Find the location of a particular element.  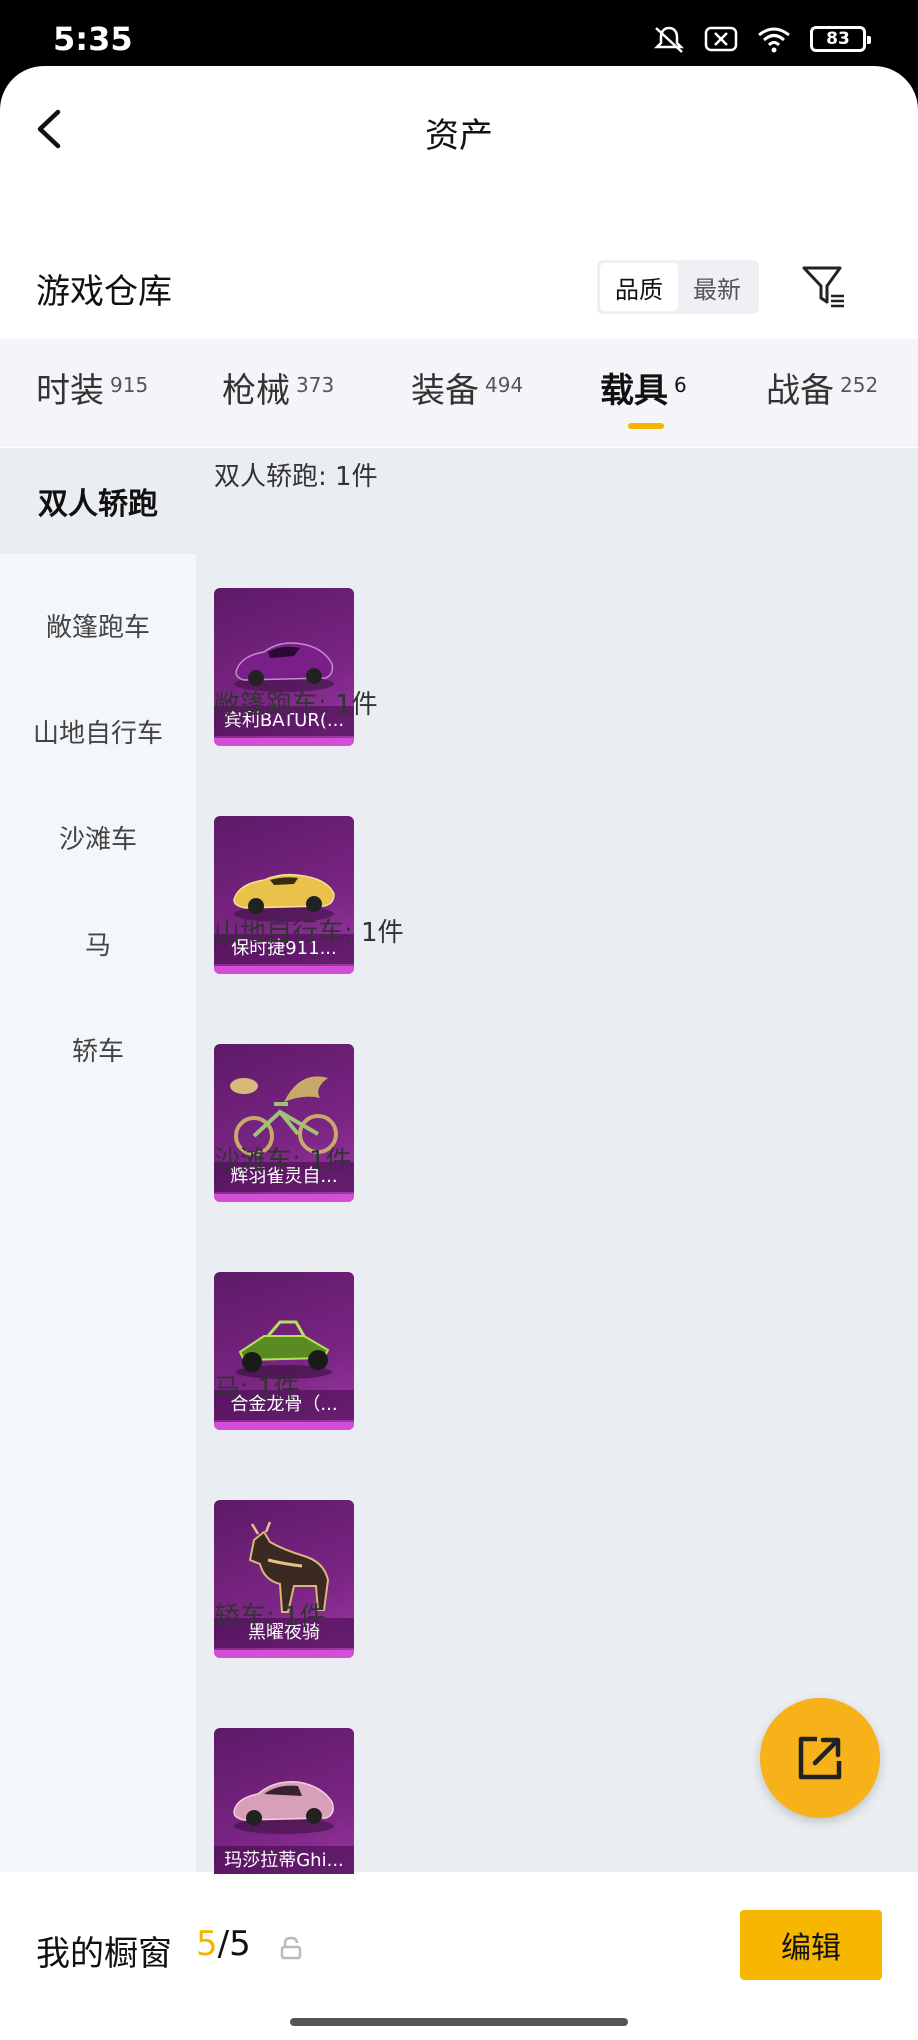

external-link-icon is located at coordinates (820, 1758).